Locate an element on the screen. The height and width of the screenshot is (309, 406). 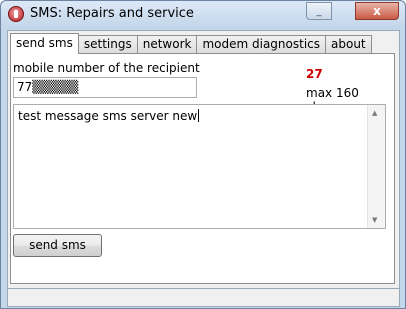
window-title: SMS: Repairs and service is located at coordinates (112, 13).